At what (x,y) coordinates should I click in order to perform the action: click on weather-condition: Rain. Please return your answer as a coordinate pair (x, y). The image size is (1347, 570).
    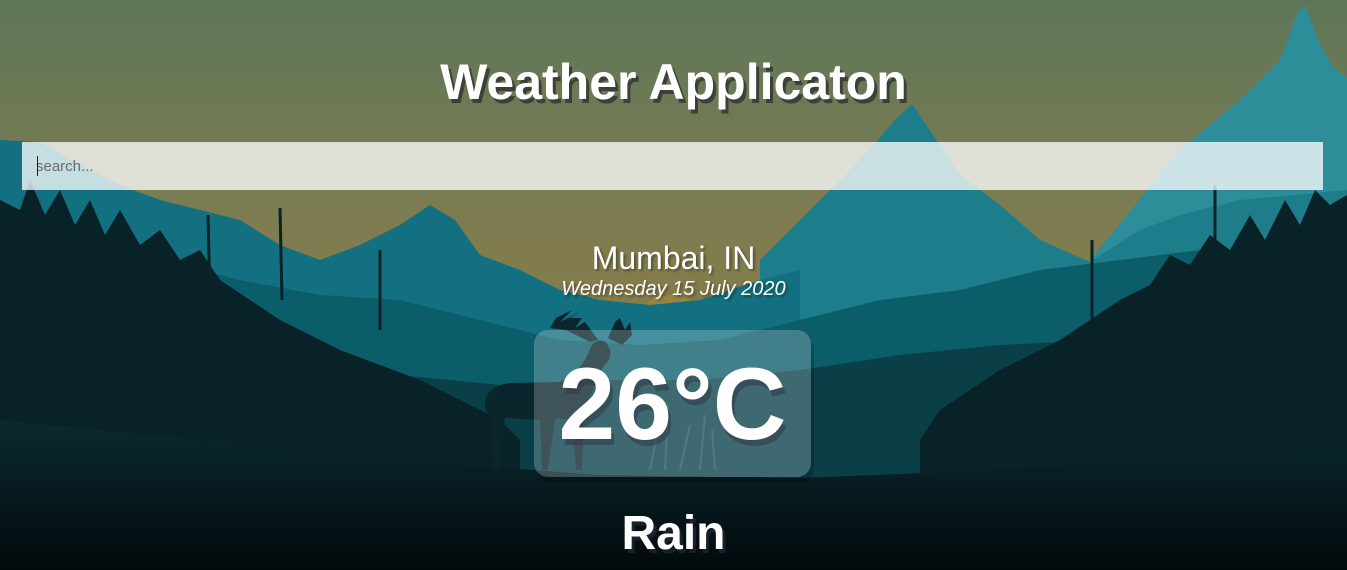
    Looking at the image, I should click on (673, 533).